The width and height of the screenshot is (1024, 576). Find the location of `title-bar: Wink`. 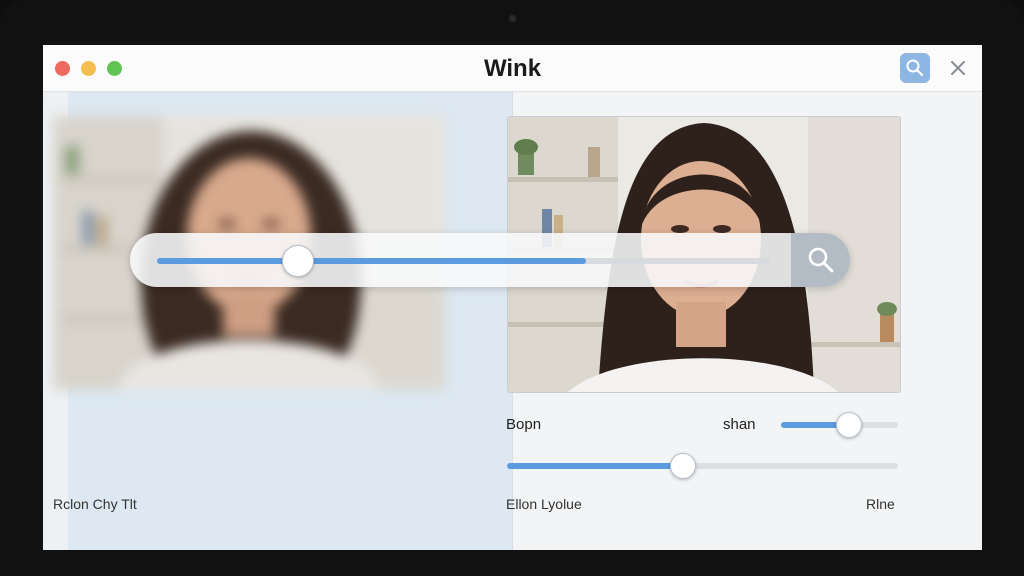

title-bar: Wink is located at coordinates (512, 68).